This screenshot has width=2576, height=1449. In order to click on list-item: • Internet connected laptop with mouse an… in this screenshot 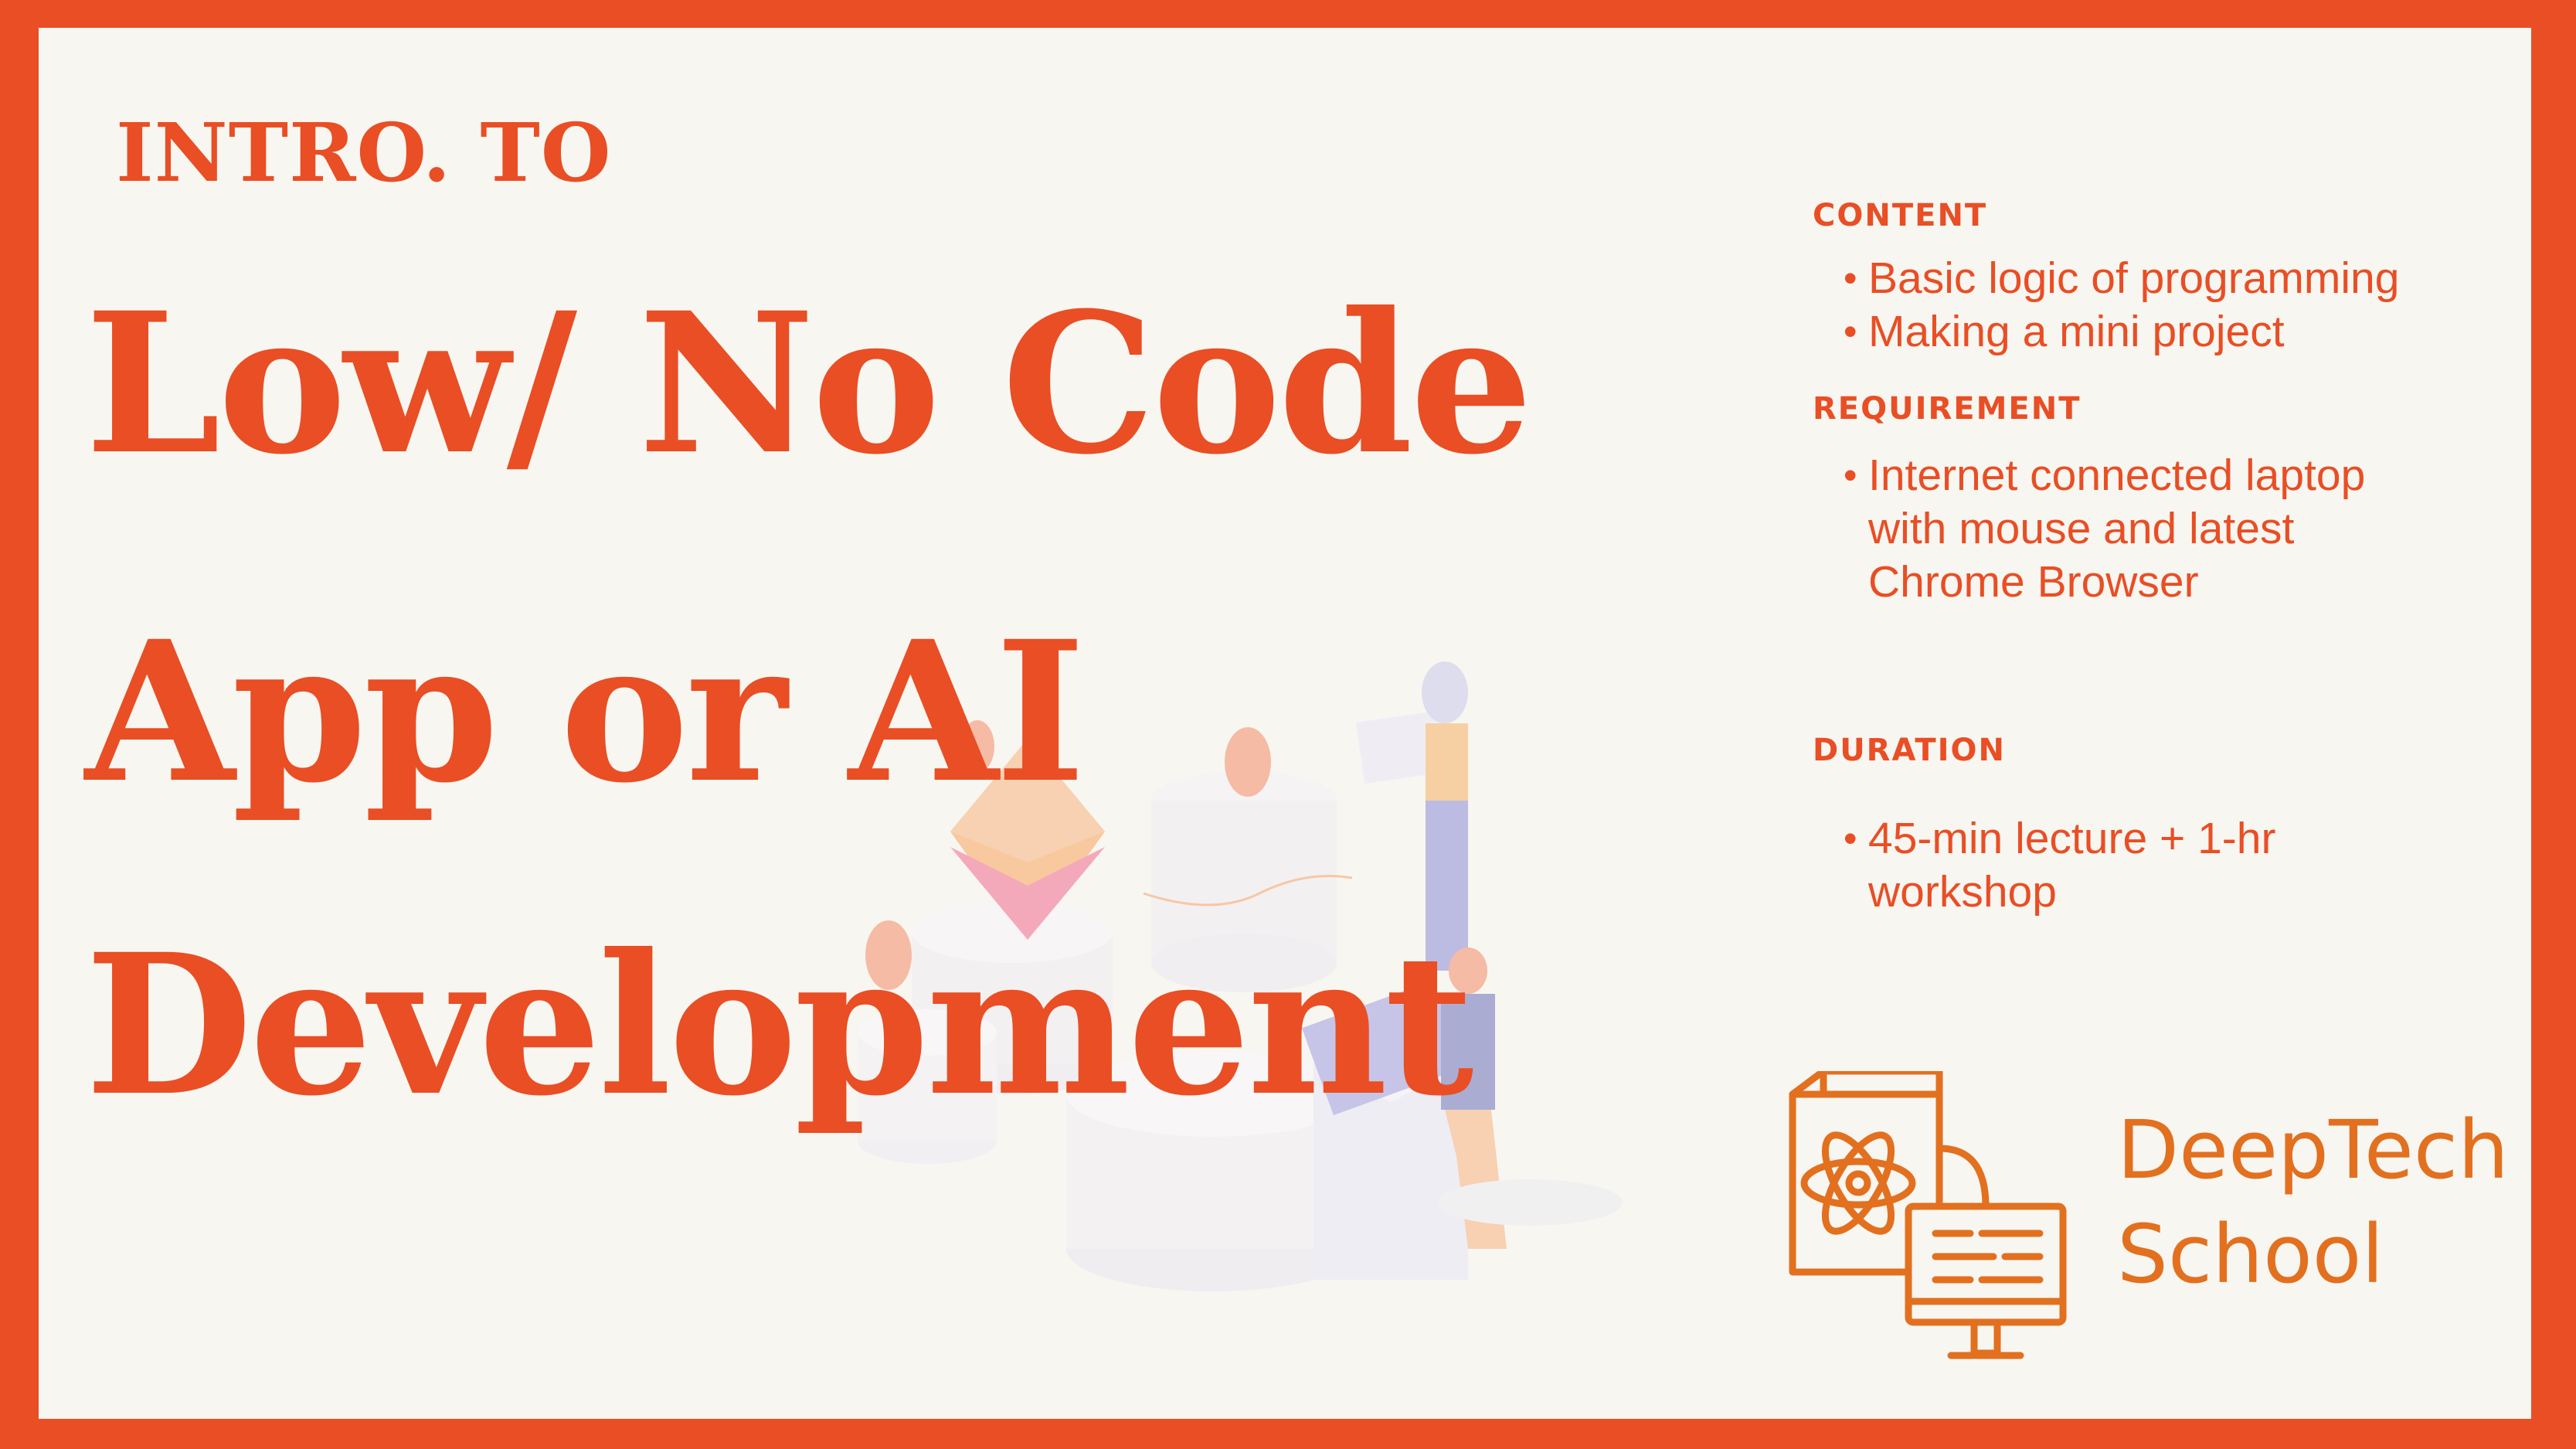, I will do `click(2137, 529)`.